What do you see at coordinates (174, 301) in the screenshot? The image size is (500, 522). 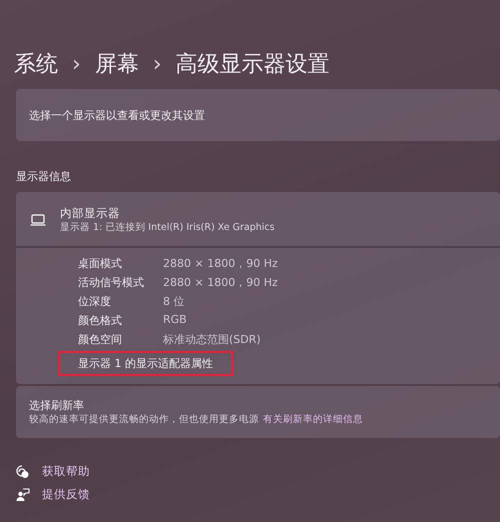 I see `property-value: 8 位` at bounding box center [174, 301].